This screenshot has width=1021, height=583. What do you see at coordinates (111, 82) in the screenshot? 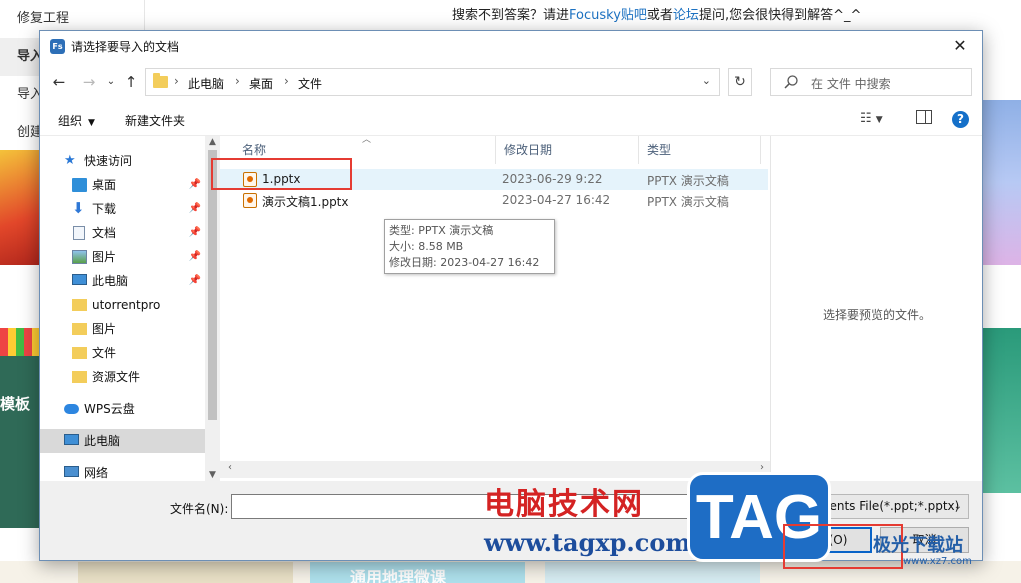
I see `recent-locations-icon: ⌄` at bounding box center [111, 82].